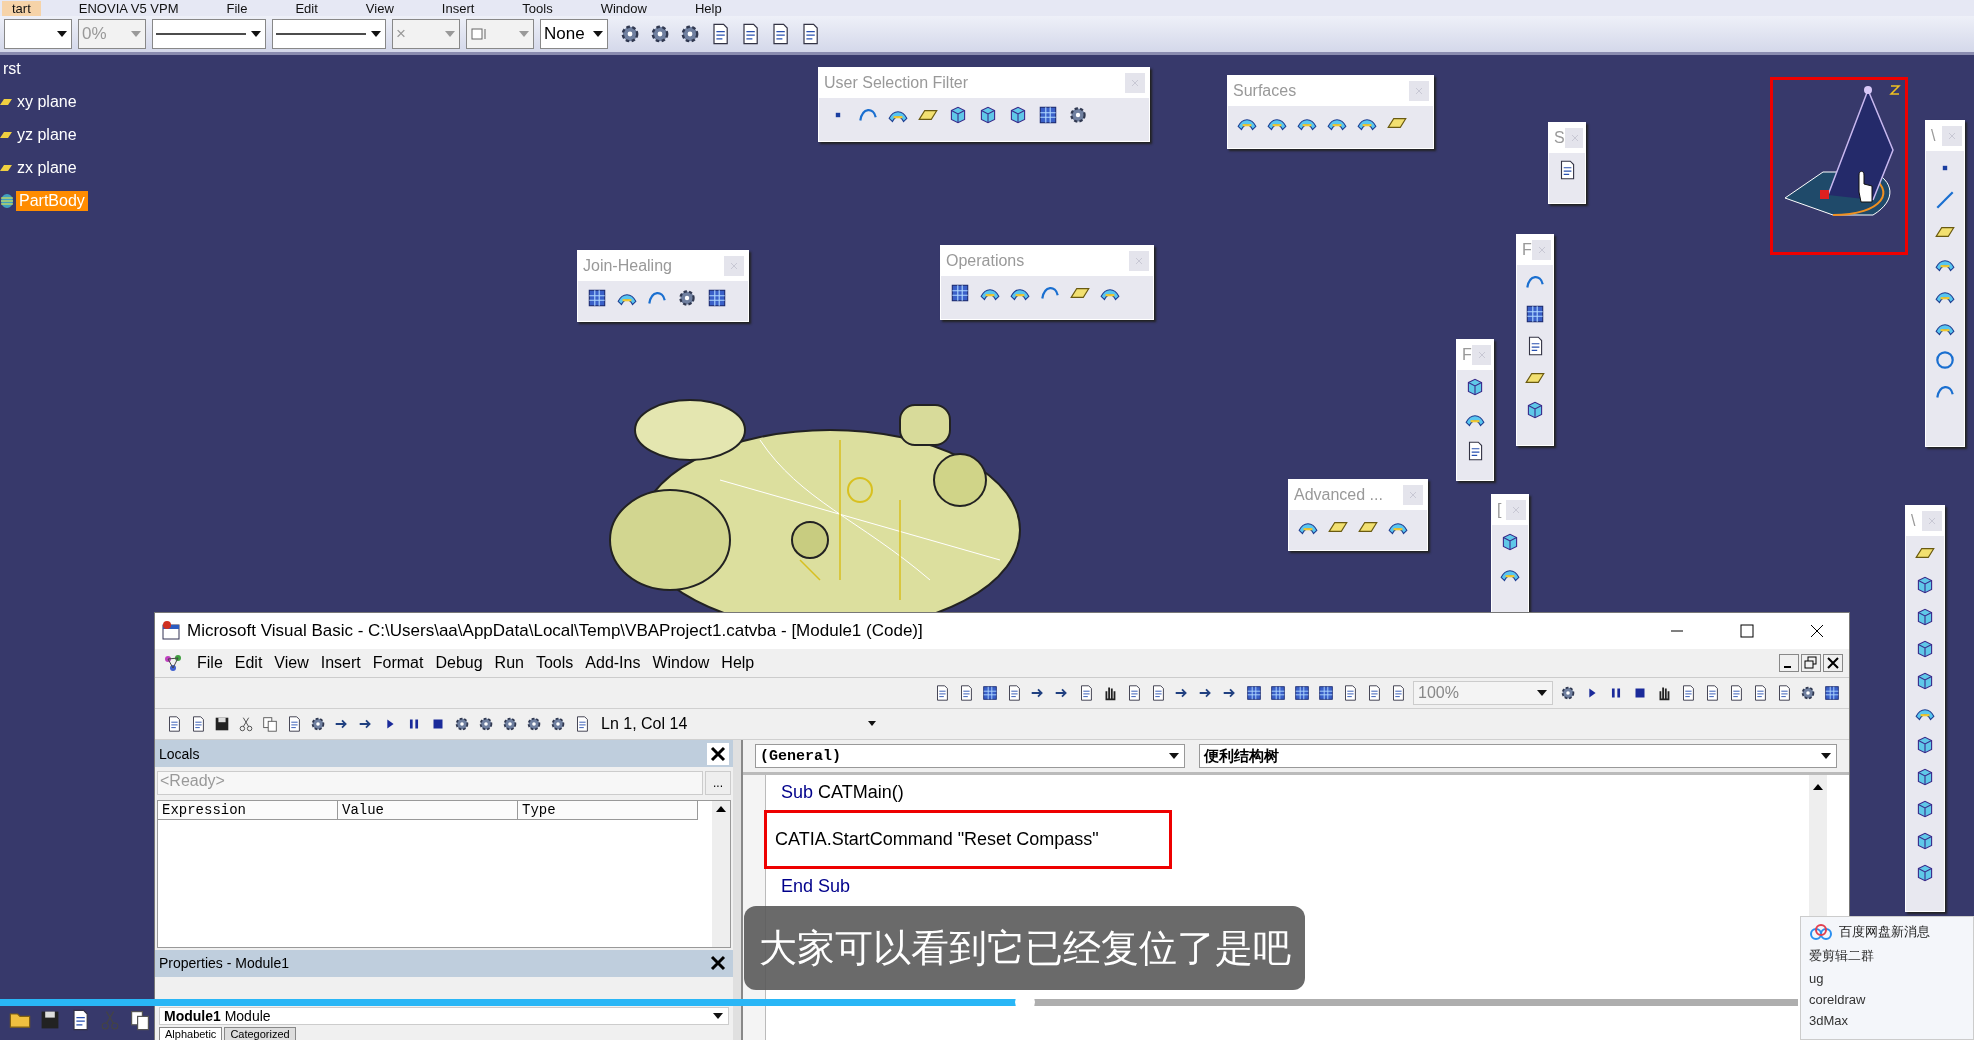  I want to click on toolbar-title: [, so click(1499, 510).